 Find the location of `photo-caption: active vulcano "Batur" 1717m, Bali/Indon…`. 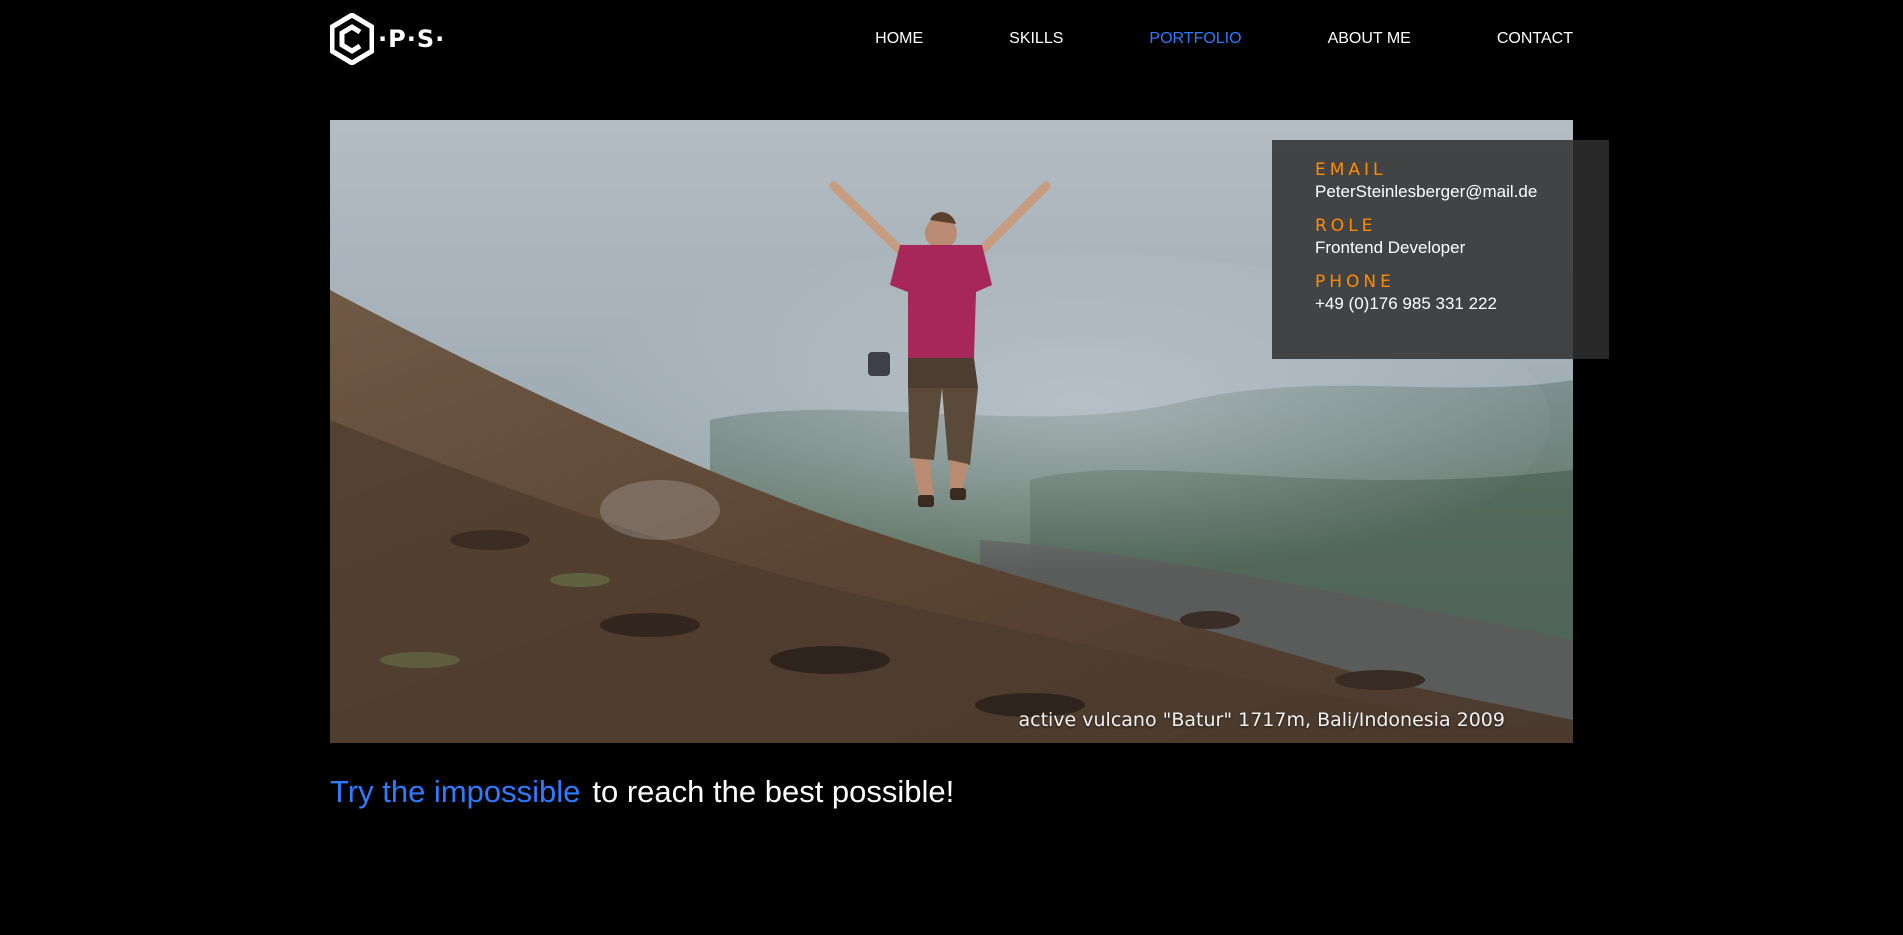

photo-caption: active vulcano "Batur" 1717m, Bali/Indon… is located at coordinates (1261, 720).